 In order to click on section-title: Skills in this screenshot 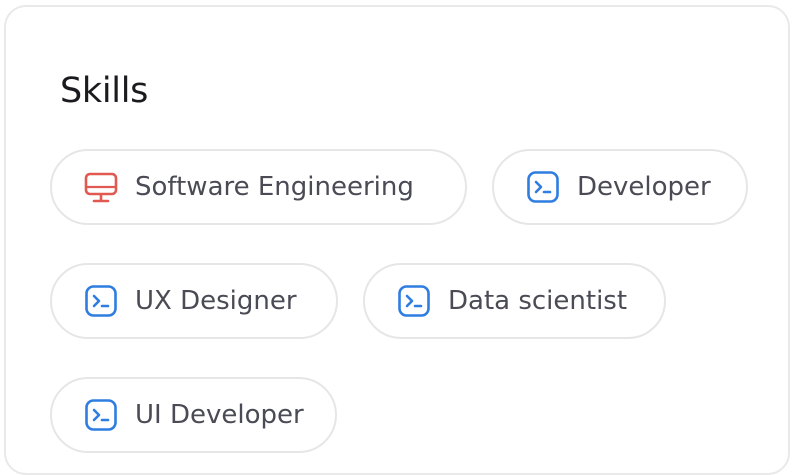, I will do `click(104, 91)`.